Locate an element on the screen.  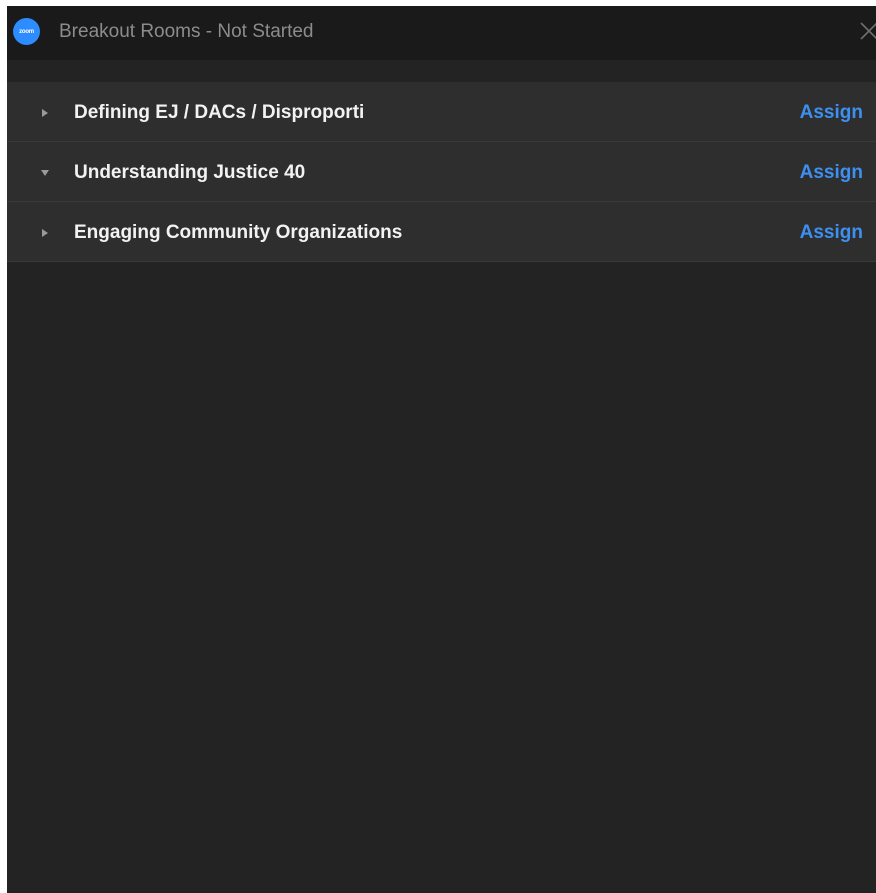
zoom-logo-icon: zoom is located at coordinates (26, 31).